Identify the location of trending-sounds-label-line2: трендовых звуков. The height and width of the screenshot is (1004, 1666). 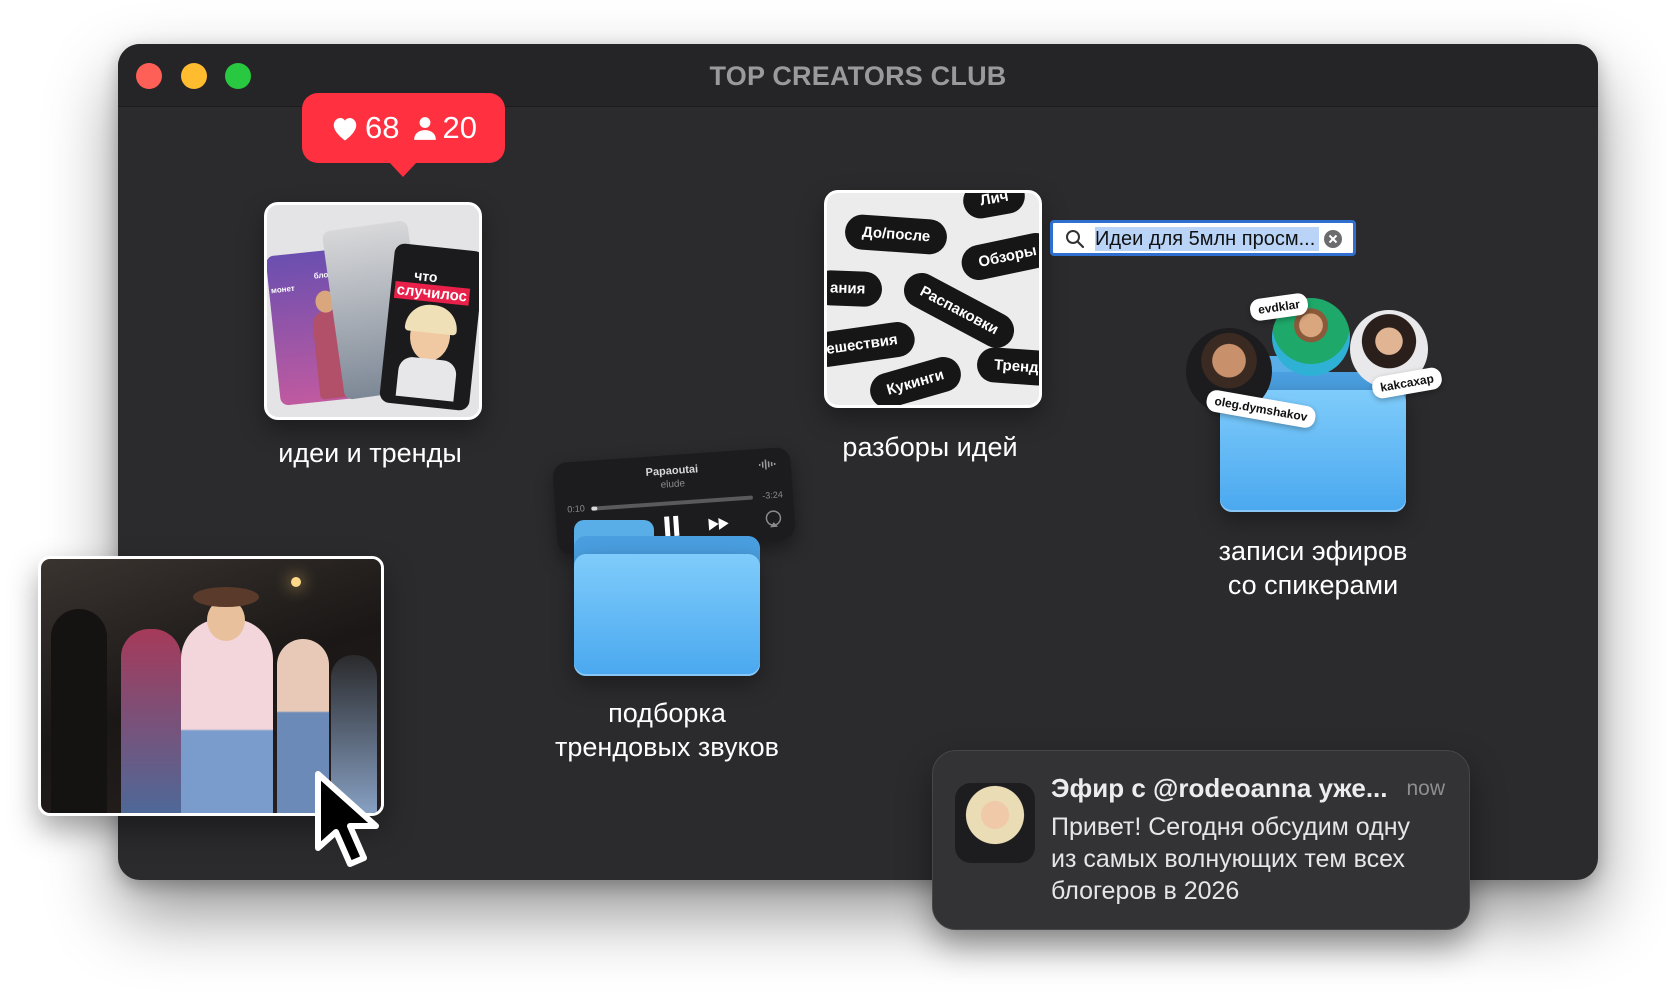
(667, 747).